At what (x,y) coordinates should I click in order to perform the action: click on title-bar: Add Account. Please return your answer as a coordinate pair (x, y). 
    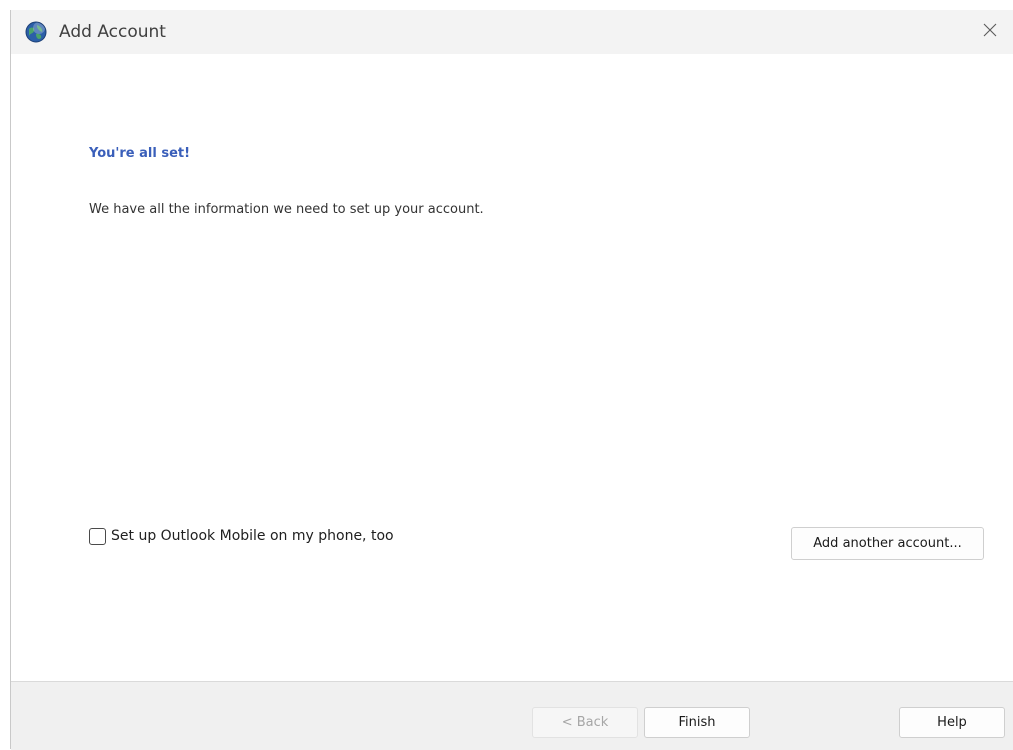
    Looking at the image, I should click on (512, 32).